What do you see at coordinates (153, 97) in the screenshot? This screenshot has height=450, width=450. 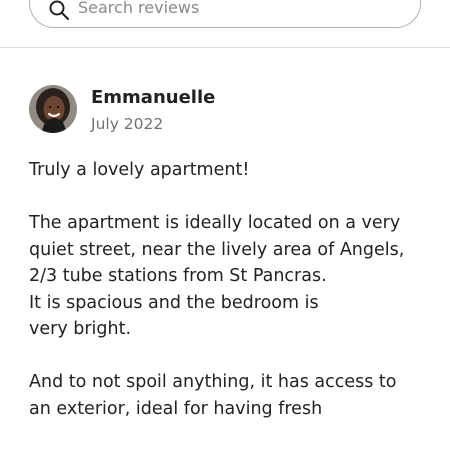 I see `reviewer-name: Emmanuelle` at bounding box center [153, 97].